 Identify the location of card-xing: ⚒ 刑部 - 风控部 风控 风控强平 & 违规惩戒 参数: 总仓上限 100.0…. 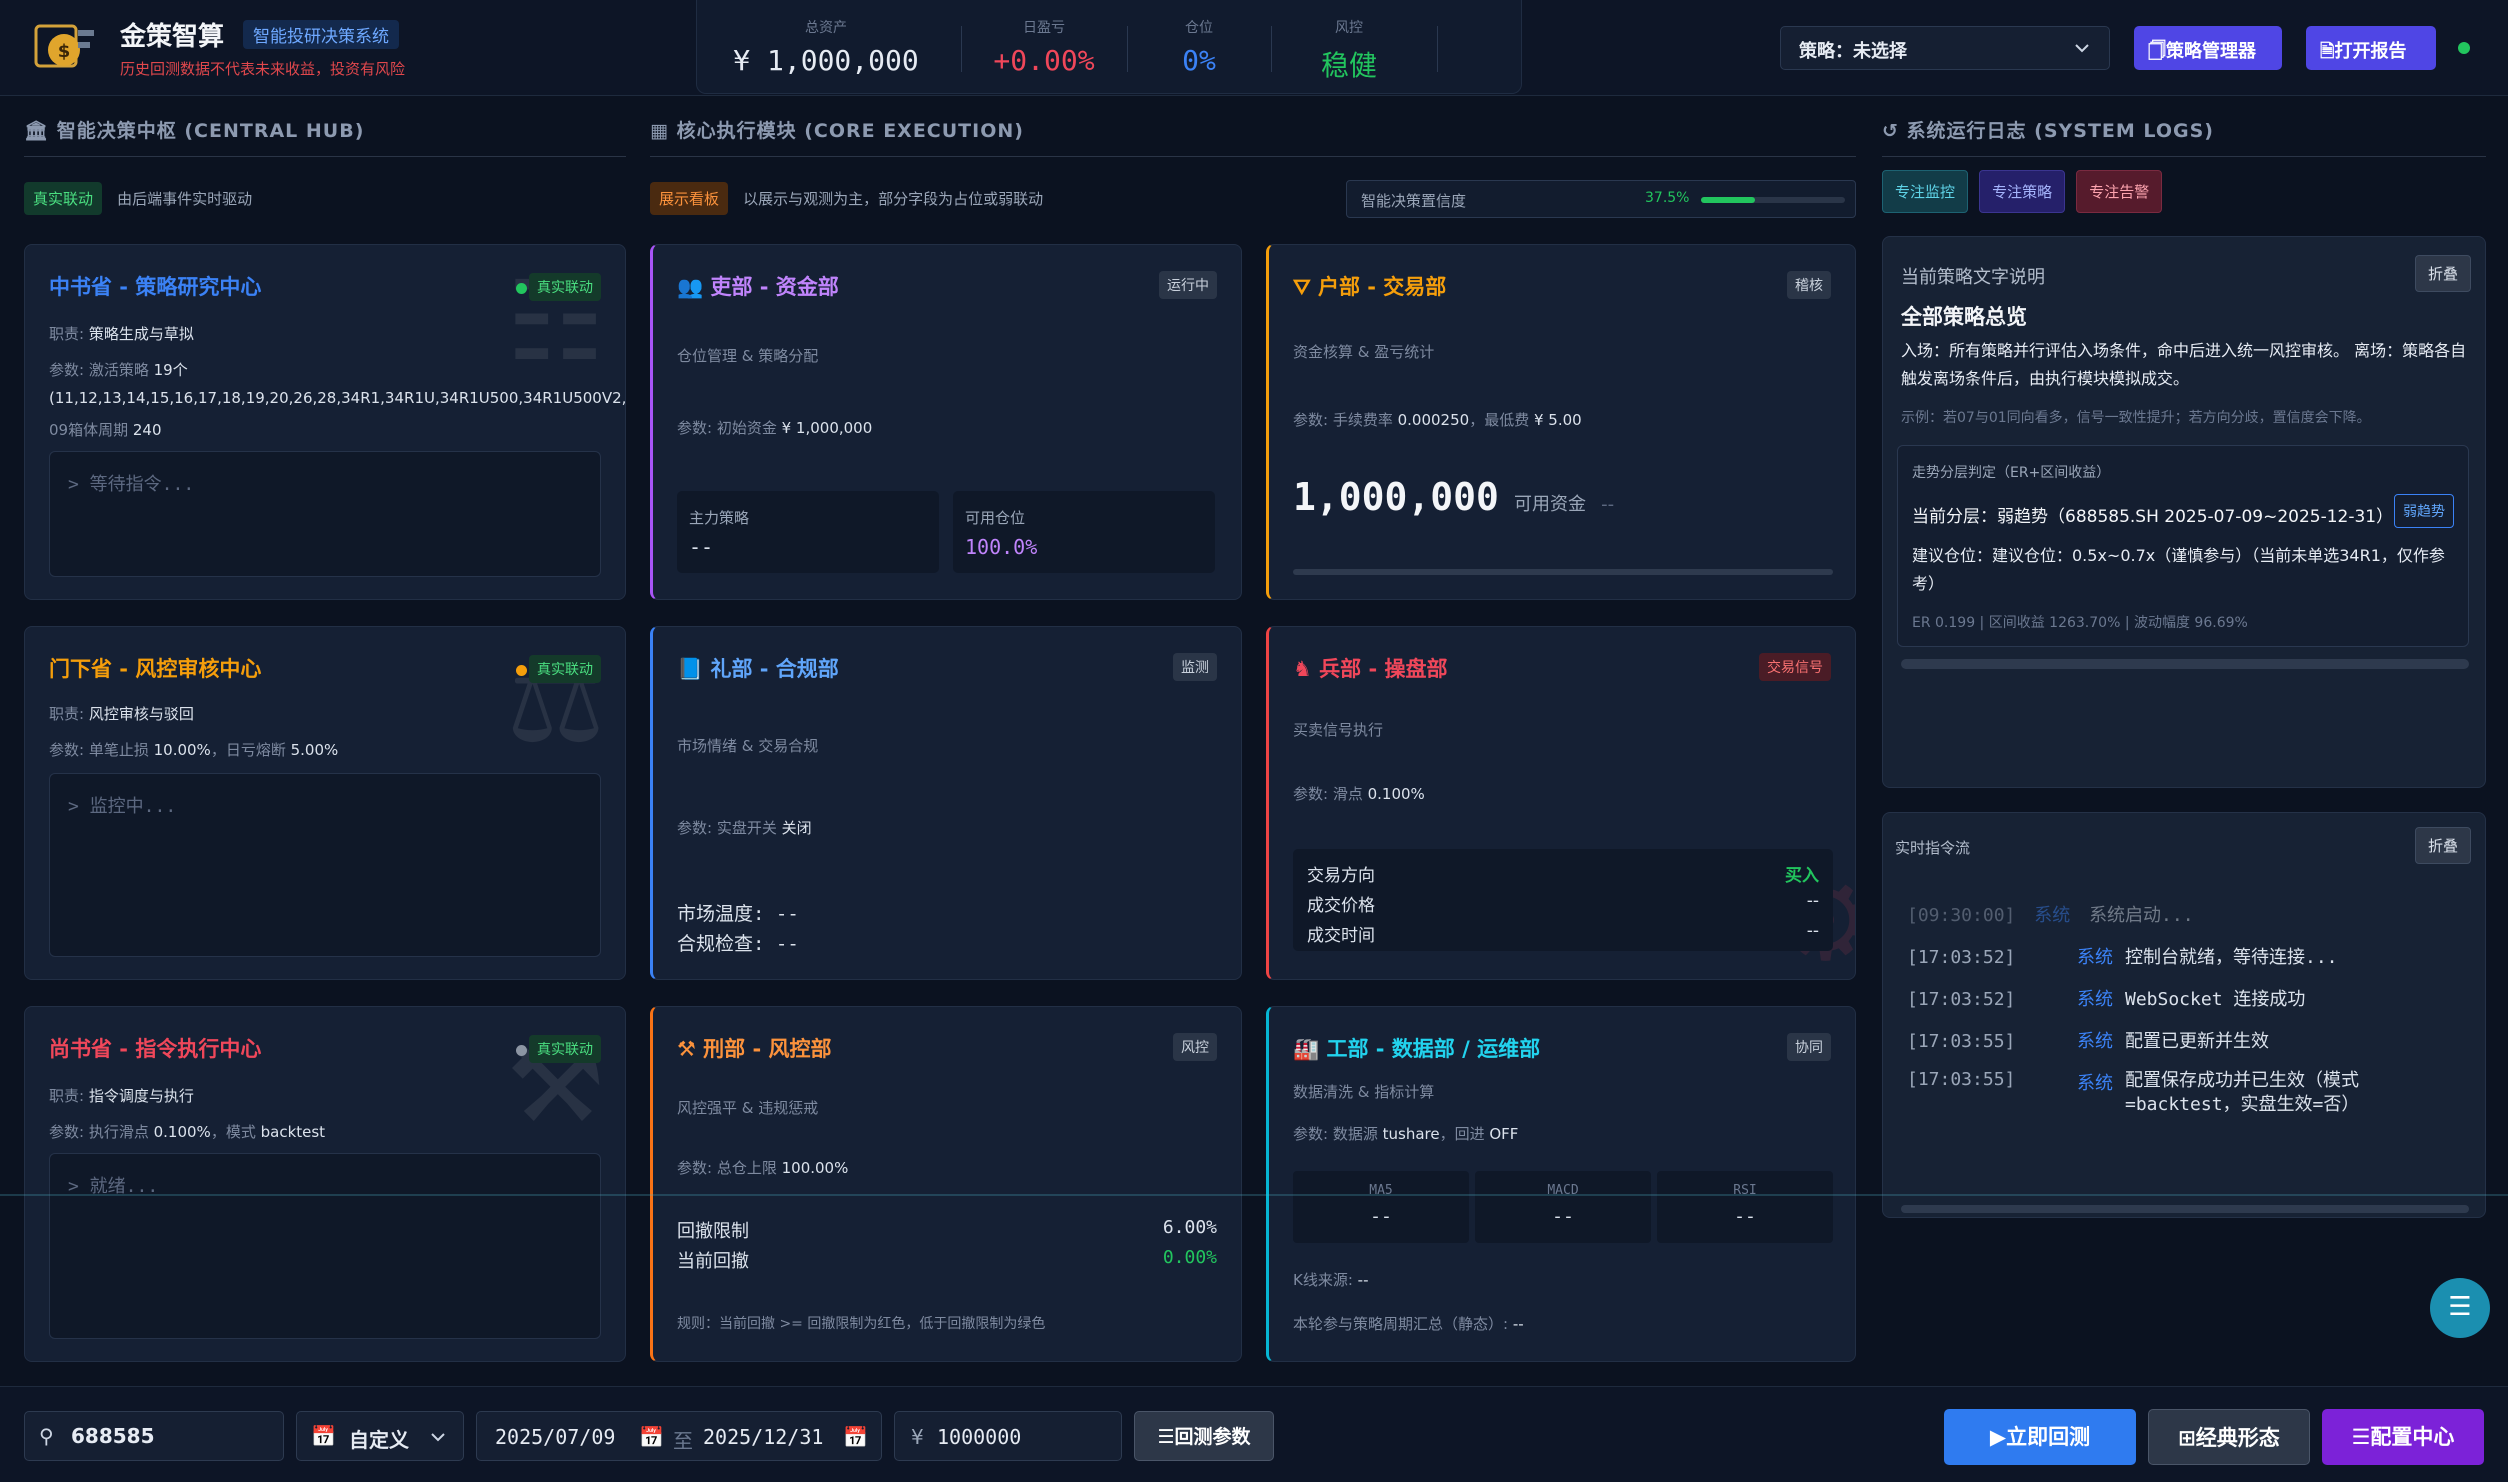
(946, 1184).